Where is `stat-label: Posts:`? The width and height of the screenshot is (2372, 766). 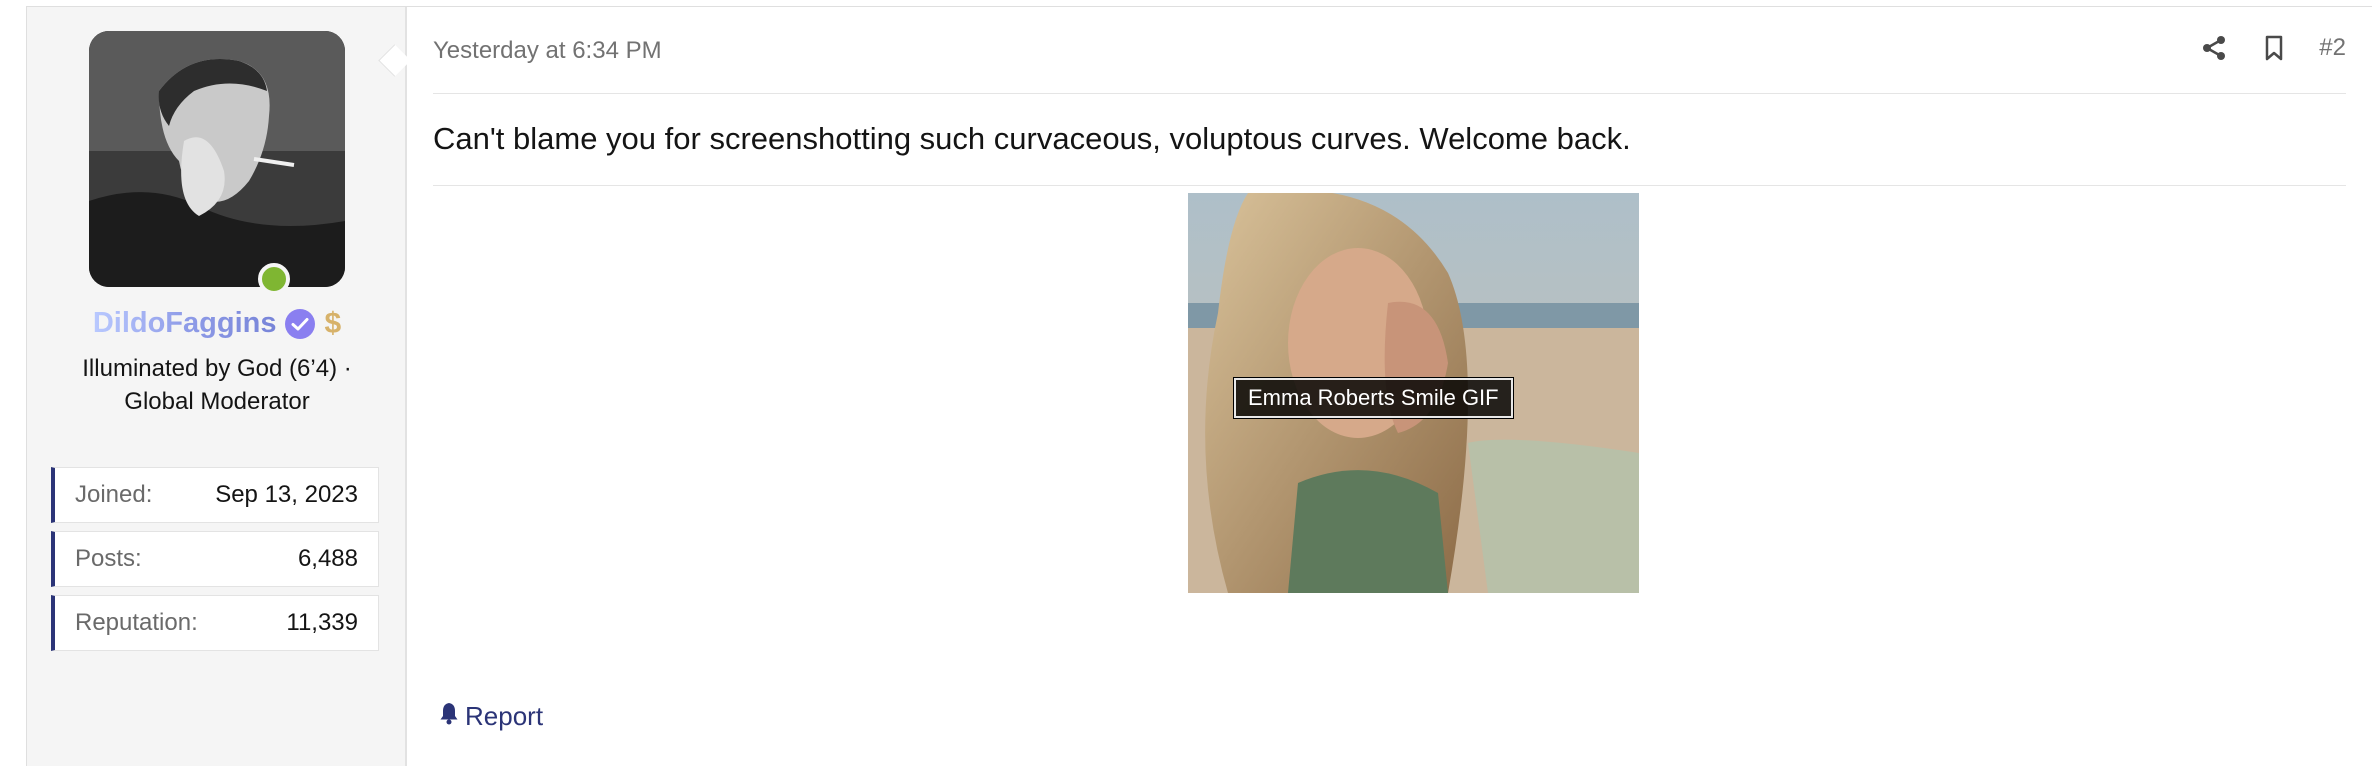 stat-label: Posts: is located at coordinates (108, 558).